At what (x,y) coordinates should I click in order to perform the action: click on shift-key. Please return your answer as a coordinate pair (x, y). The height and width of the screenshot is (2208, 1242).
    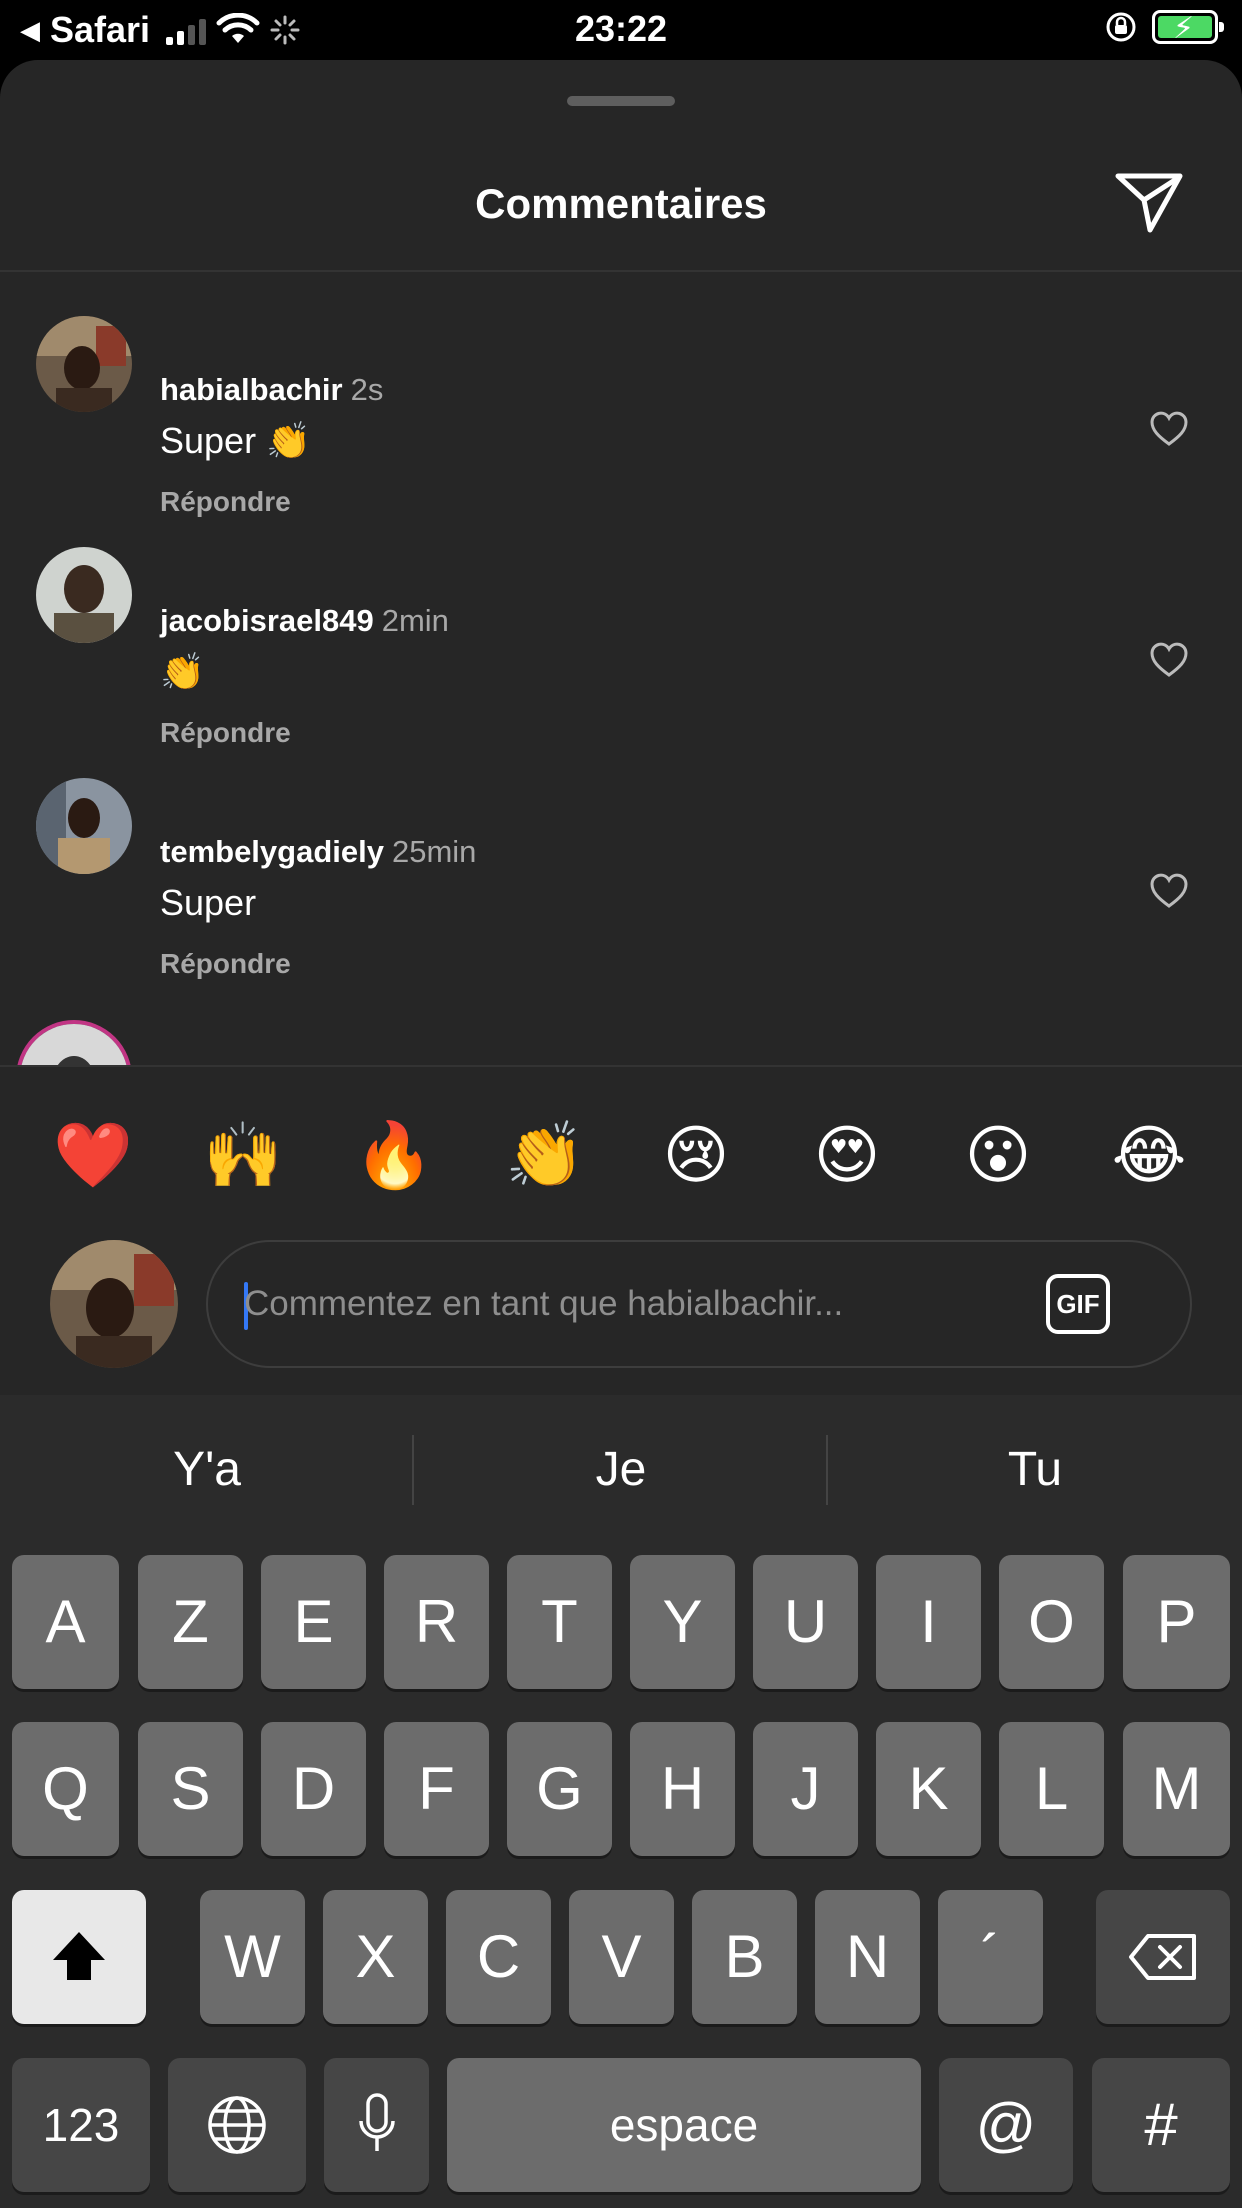
    Looking at the image, I should click on (79, 1957).